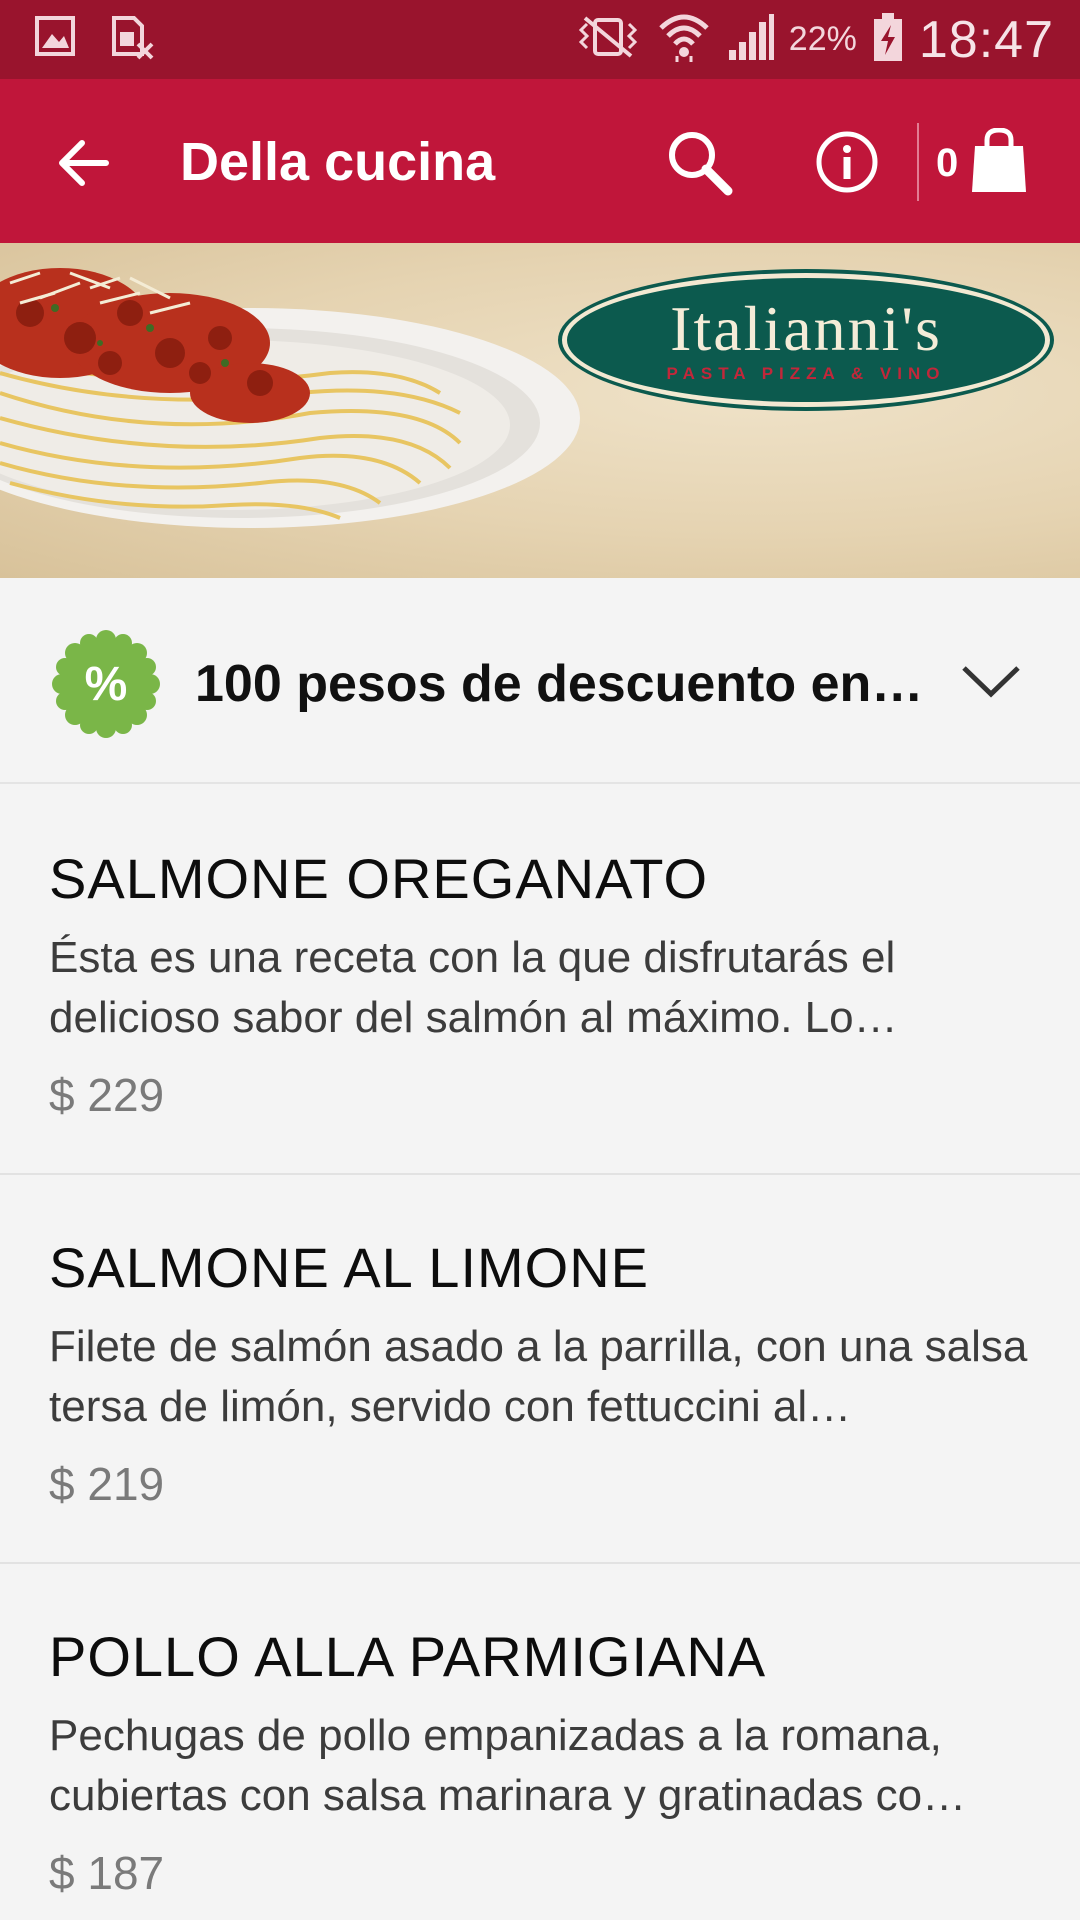 Image resolution: width=1080 pixels, height=1920 pixels. What do you see at coordinates (888, 39) in the screenshot?
I see `battery-charging-icon` at bounding box center [888, 39].